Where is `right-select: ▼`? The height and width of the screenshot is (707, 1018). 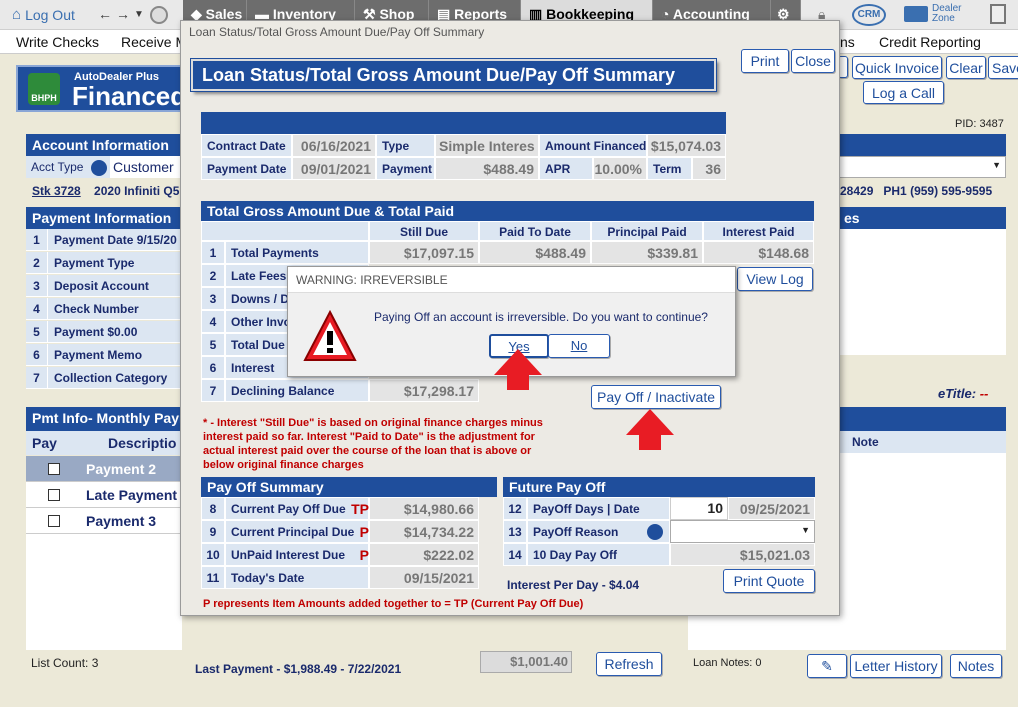 right-select: ▼ is located at coordinates (922, 167).